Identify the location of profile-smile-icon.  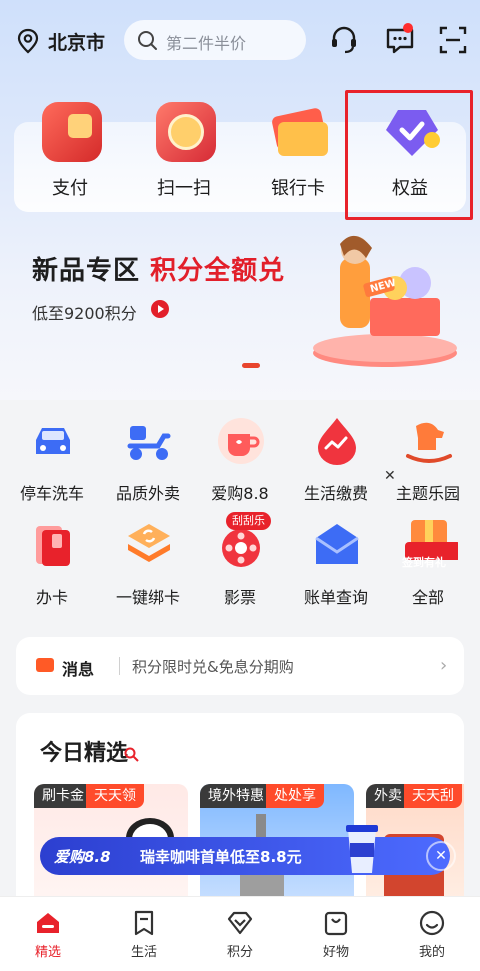
(432, 923).